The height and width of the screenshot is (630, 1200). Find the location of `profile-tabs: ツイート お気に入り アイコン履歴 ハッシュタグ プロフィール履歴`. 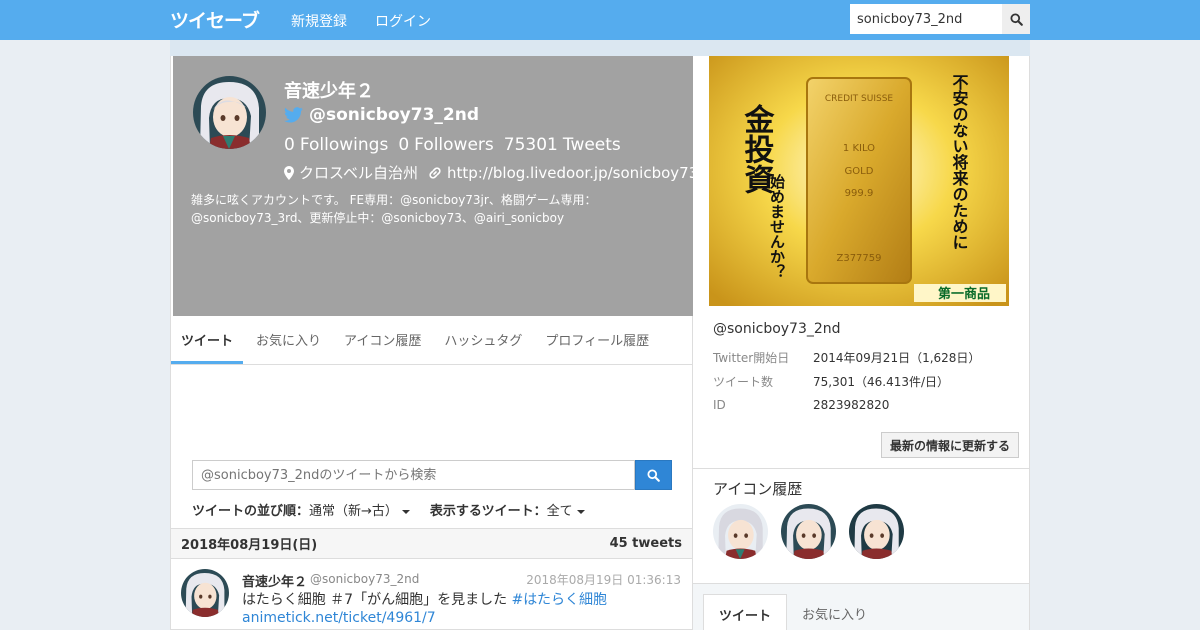

profile-tabs: ツイート お気に入り アイコン履歴 ハッシュタグ プロフィール履歴 is located at coordinates (431, 340).